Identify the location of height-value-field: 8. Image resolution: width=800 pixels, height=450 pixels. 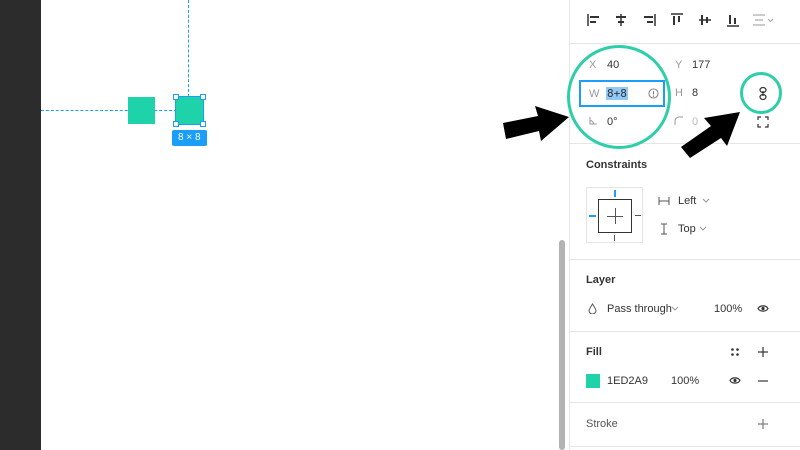
(695, 93).